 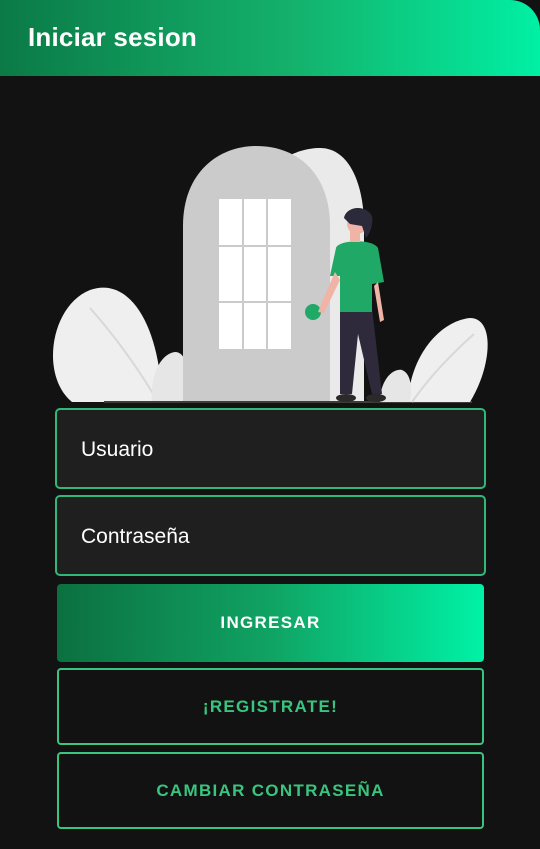 What do you see at coordinates (275, 536) in the screenshot?
I see `password-input` at bounding box center [275, 536].